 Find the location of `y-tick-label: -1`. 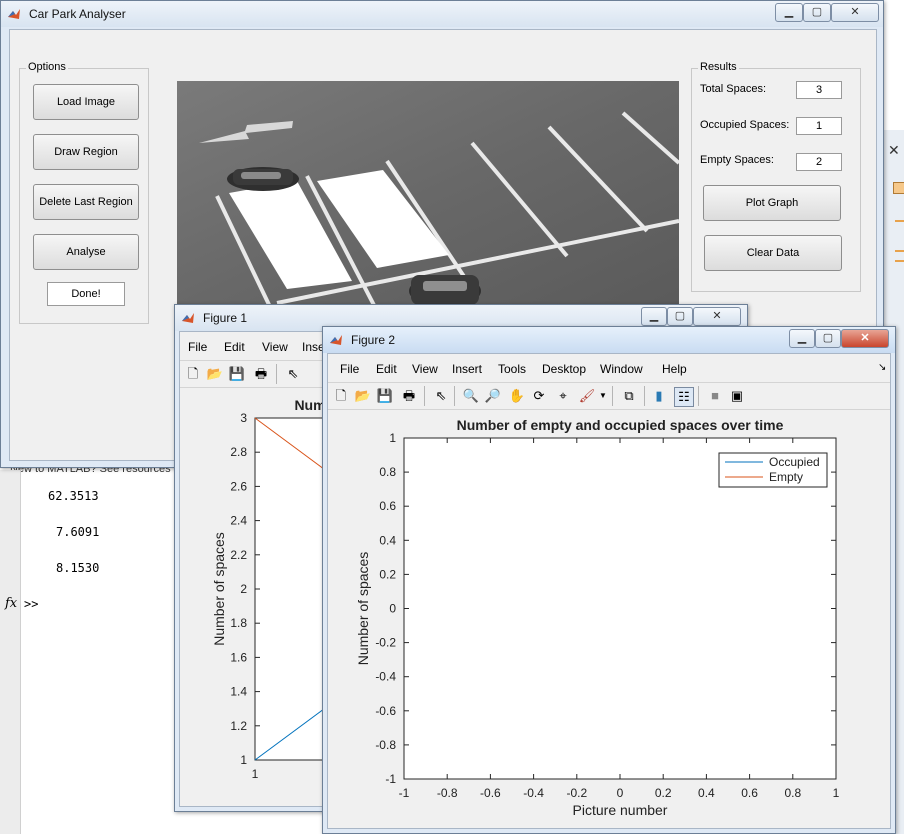

y-tick-label: -1 is located at coordinates (390, 779).